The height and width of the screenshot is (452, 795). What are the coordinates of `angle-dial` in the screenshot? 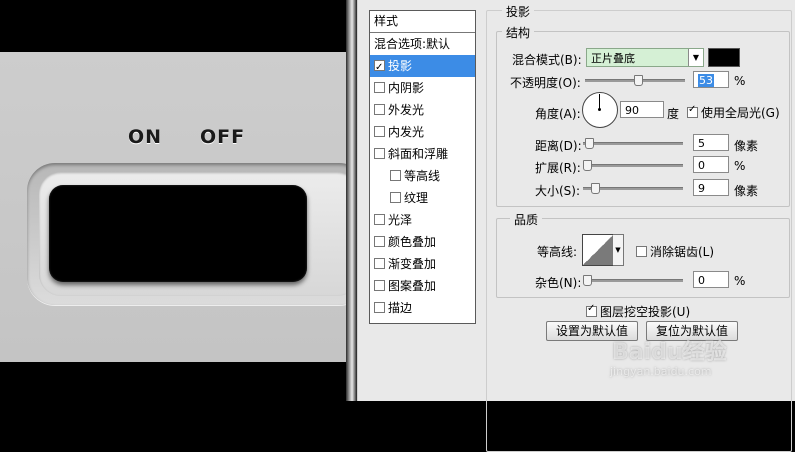 It's located at (600, 110).